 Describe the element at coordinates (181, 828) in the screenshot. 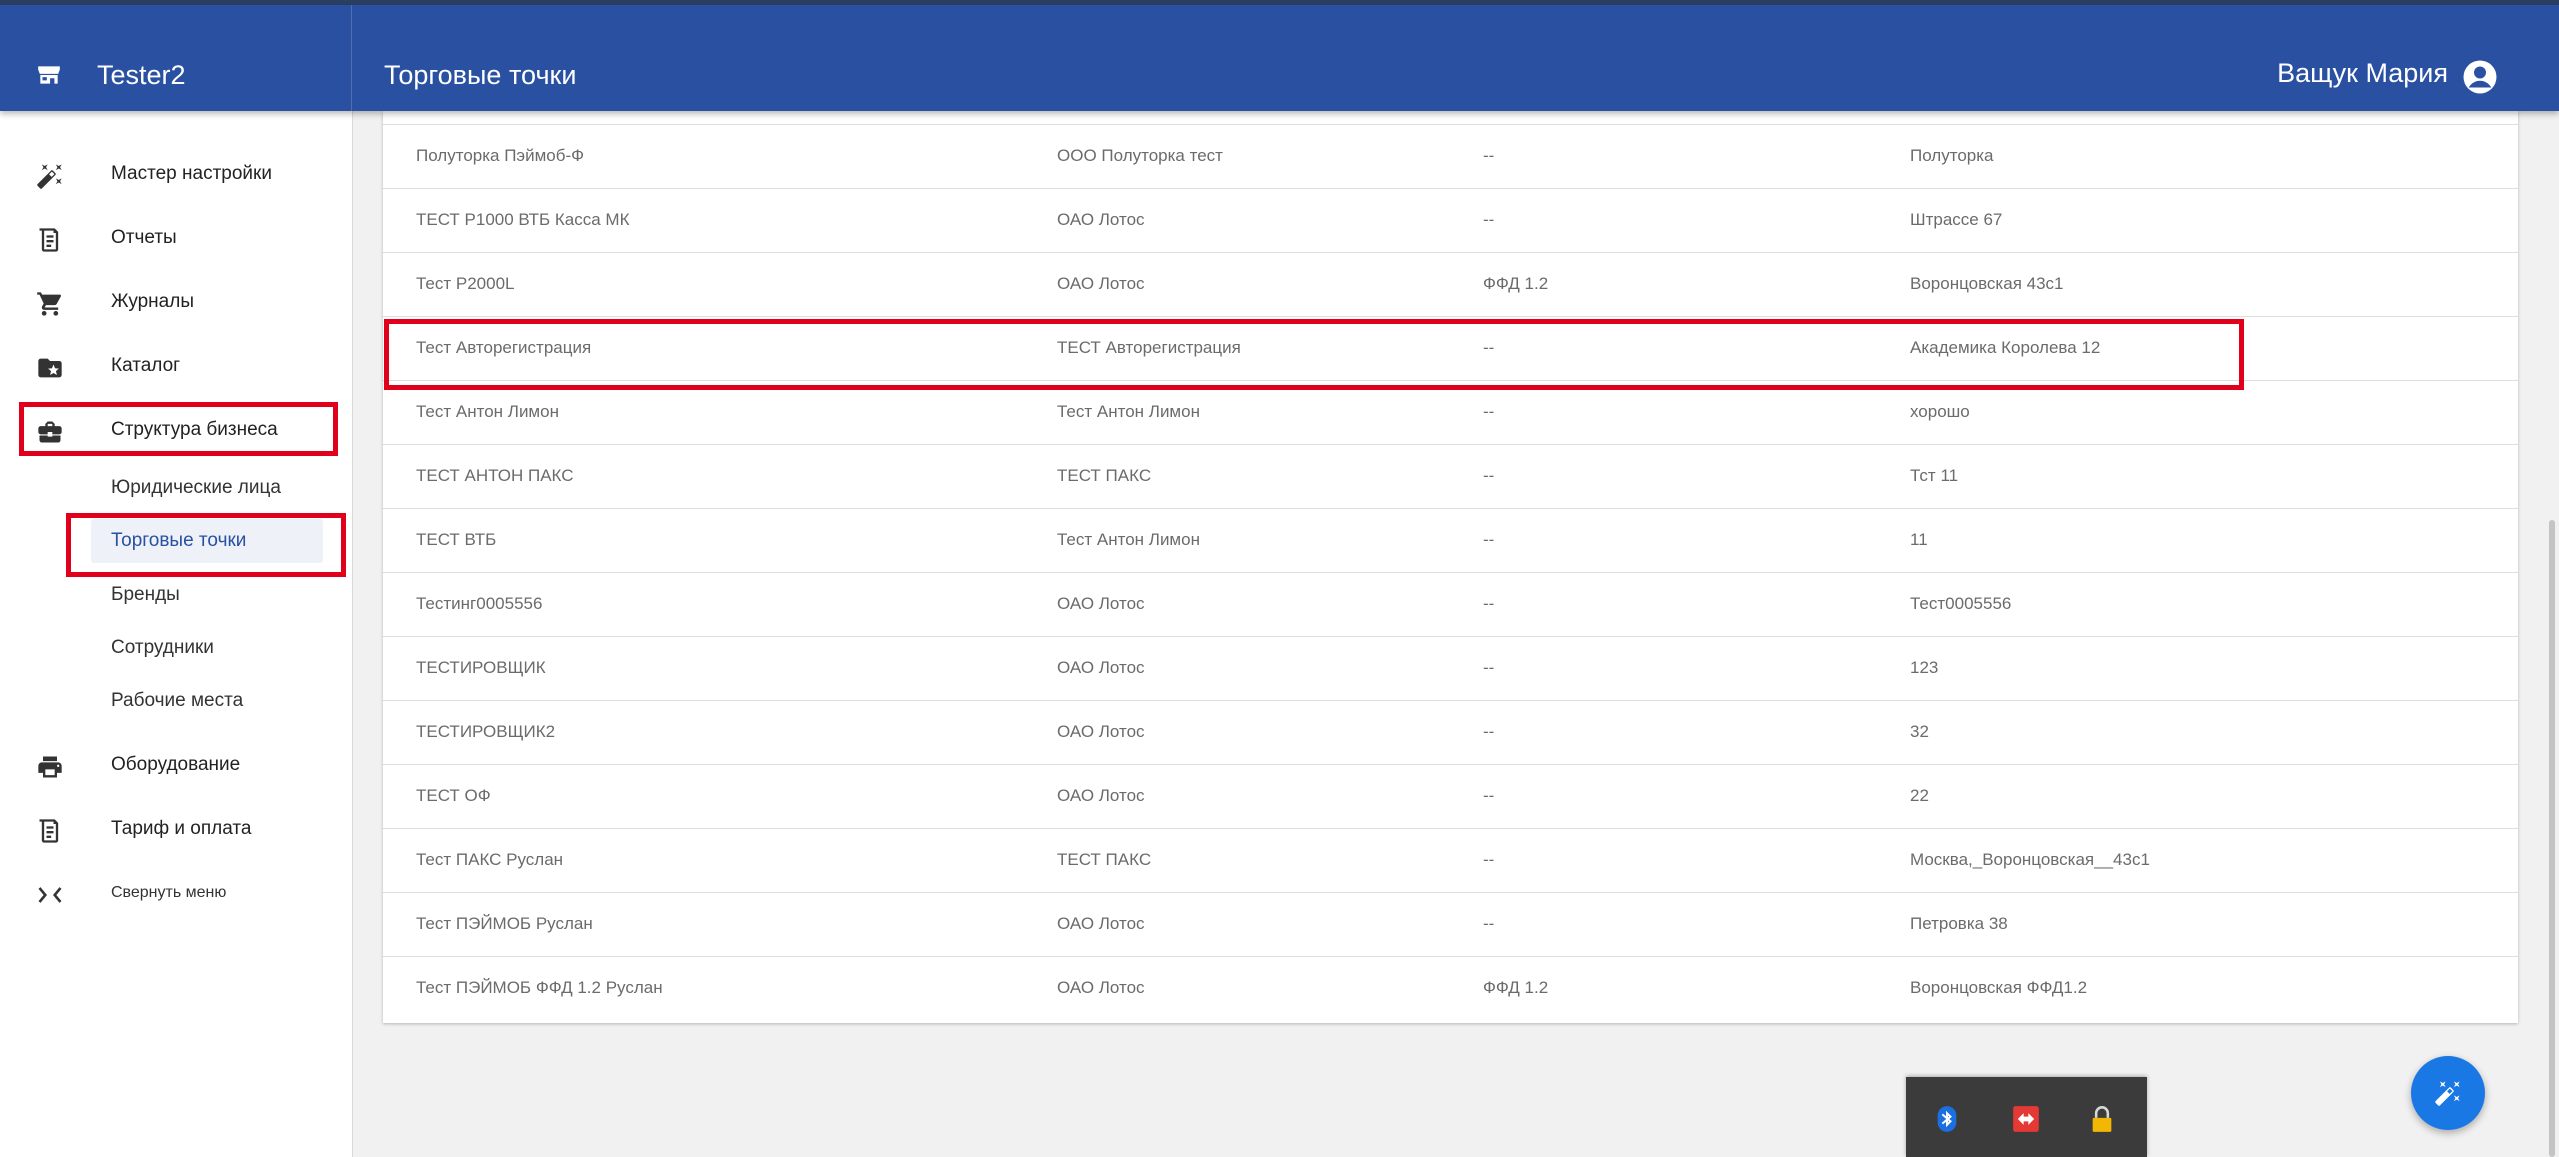

I see `sidebar-item-label: Тариф и оплата` at that location.